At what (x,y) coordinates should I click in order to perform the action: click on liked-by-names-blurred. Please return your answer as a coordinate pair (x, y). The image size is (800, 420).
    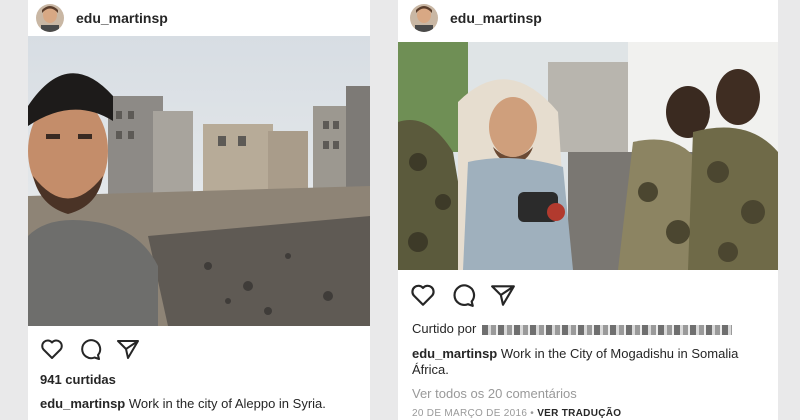
    Looking at the image, I should click on (607, 329).